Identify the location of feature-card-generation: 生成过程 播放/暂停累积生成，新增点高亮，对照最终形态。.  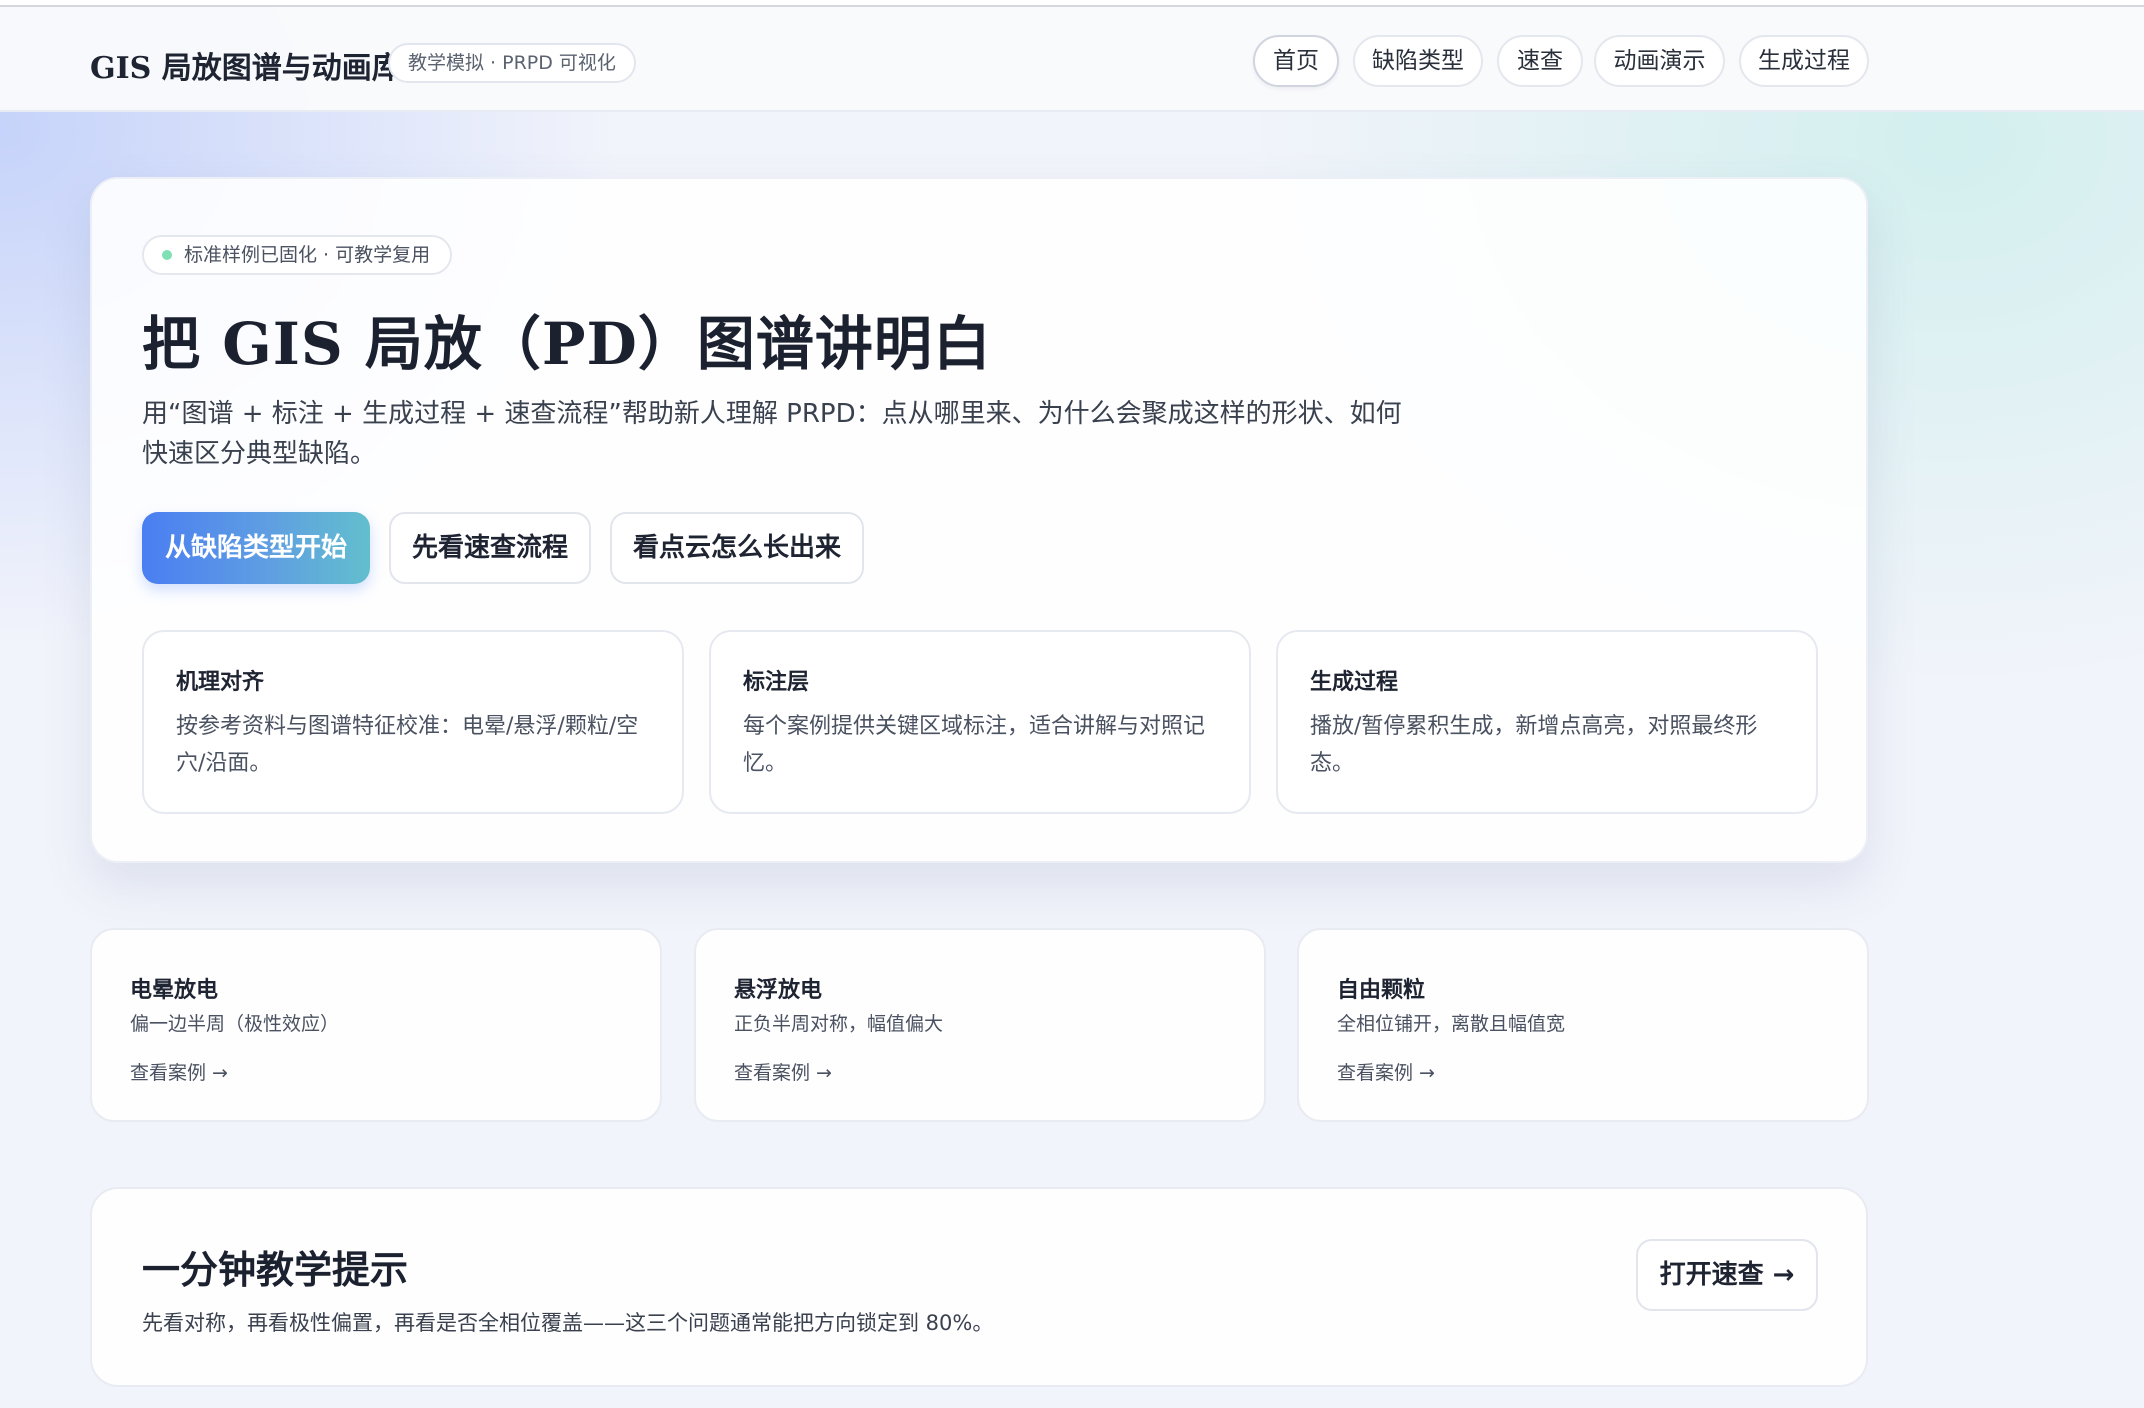
(1547, 722).